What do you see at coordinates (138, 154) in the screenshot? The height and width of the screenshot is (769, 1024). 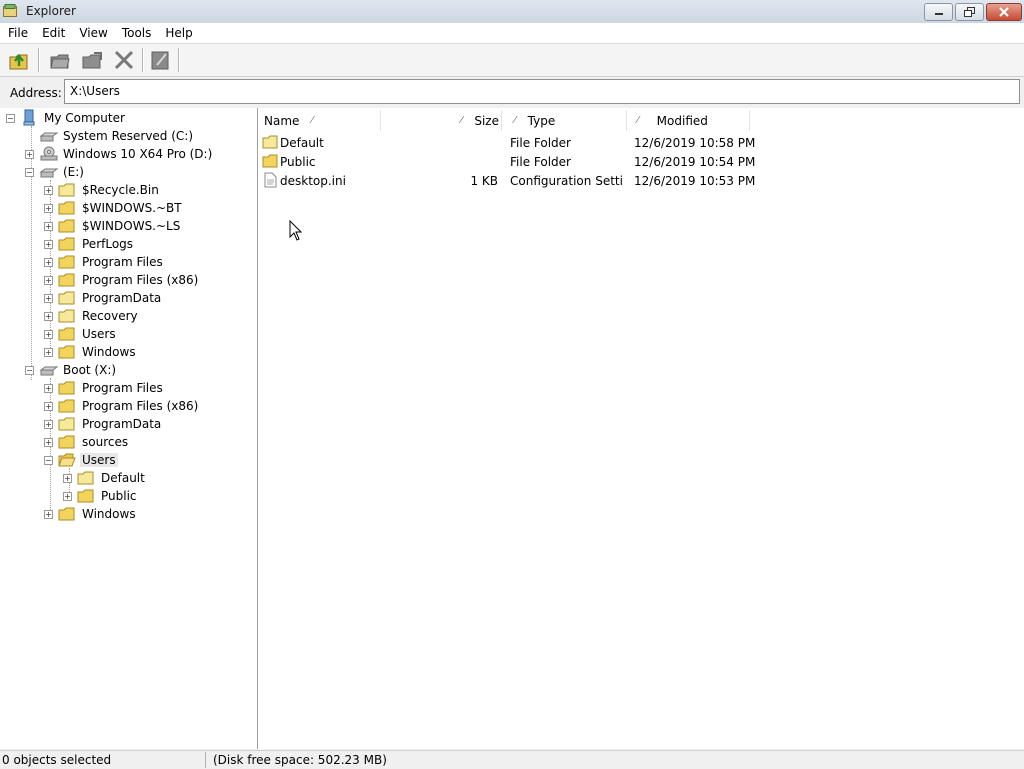 I see `tree-item-label: Windows 10 X64 Pro (D:)` at bounding box center [138, 154].